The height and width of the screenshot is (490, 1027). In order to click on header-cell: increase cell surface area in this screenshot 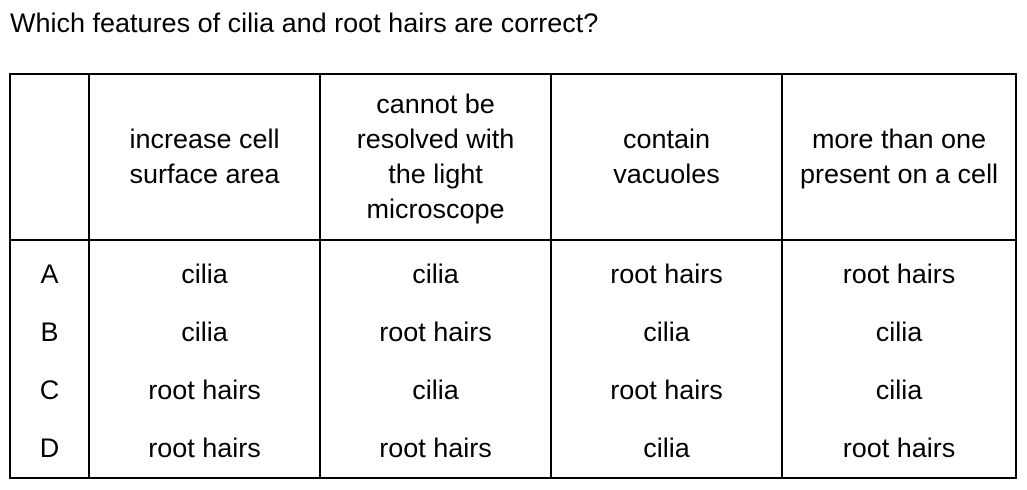, I will do `click(204, 157)`.